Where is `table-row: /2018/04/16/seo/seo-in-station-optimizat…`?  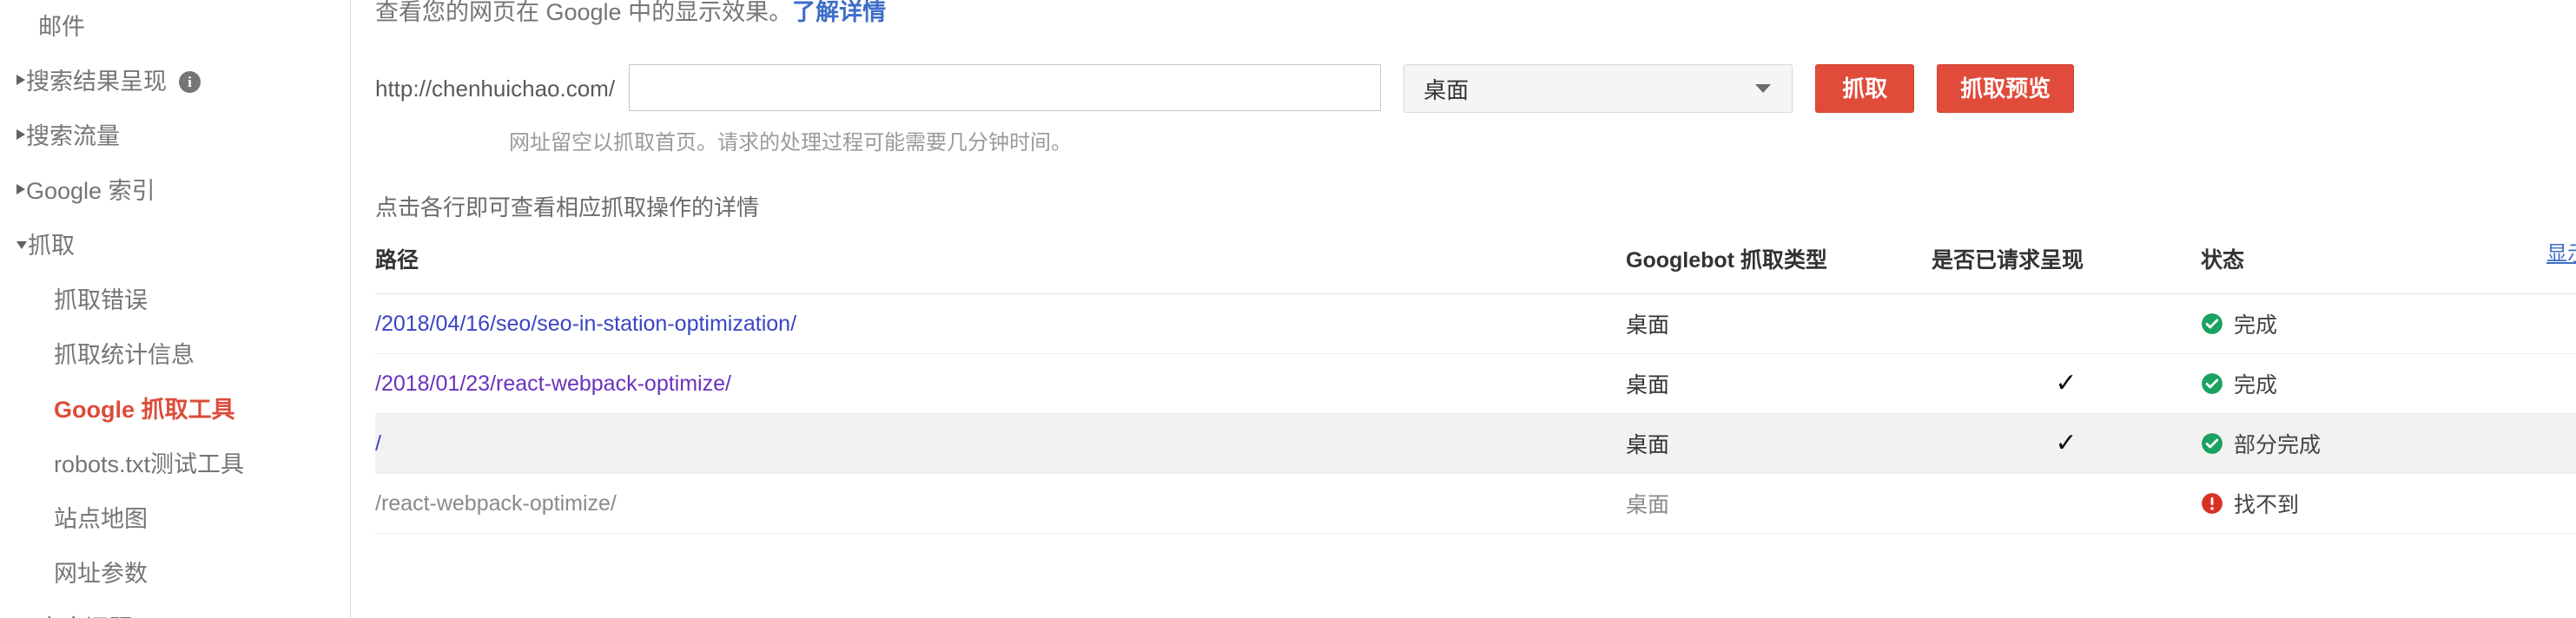
table-row: /2018/04/16/seo/seo-in-station-optimizat… is located at coordinates (1475, 323).